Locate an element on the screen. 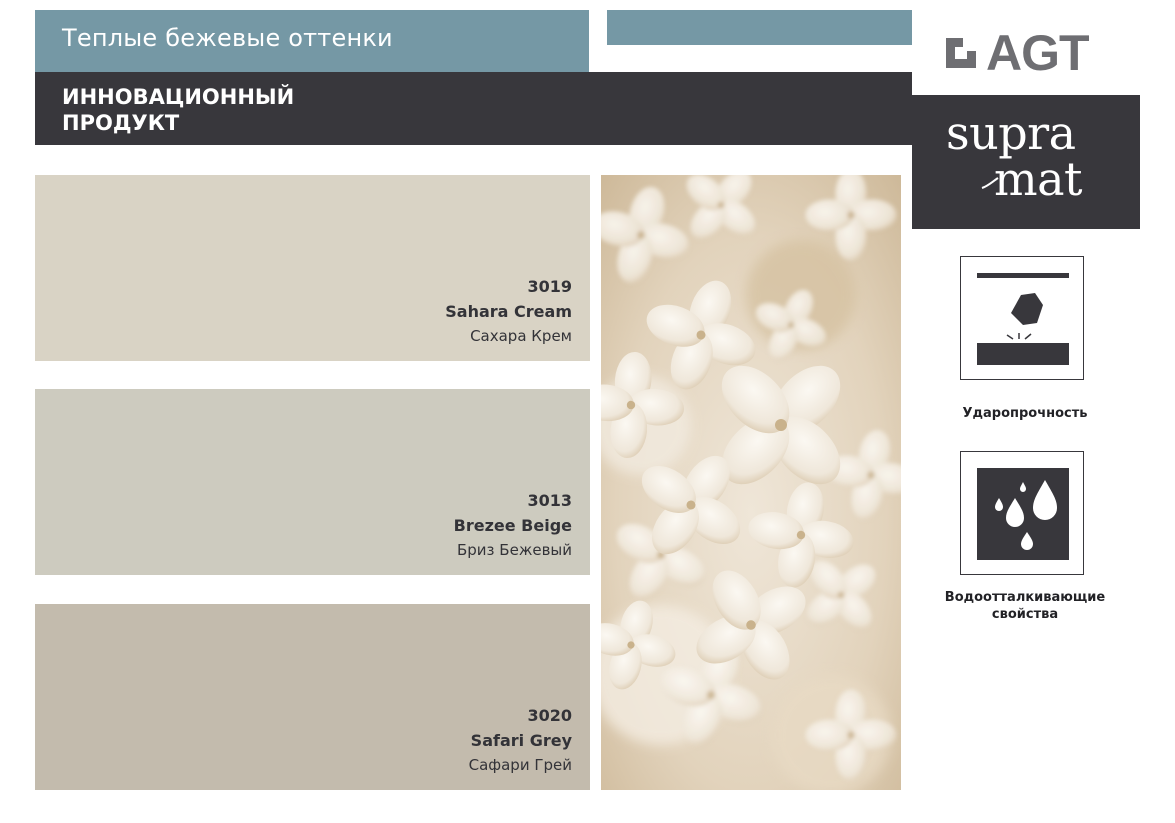  supramat-logo-line1: supra is located at coordinates (1011, 133).